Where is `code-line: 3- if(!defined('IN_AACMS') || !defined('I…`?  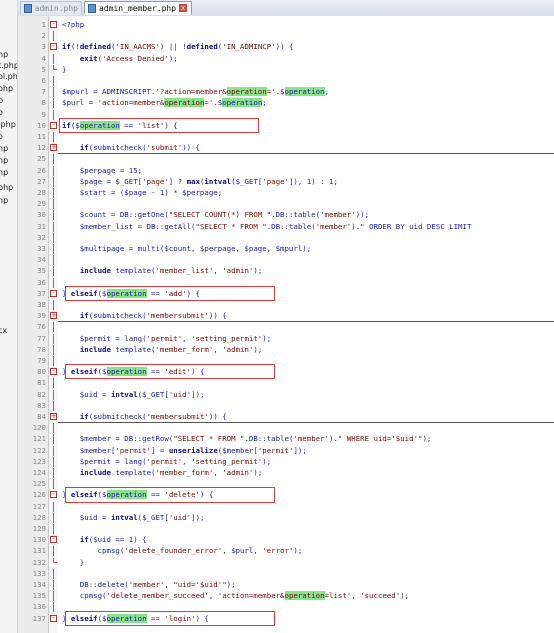 code-line: 3- if(!defined('IN_AACMS') || !defined('I… is located at coordinates (286, 47).